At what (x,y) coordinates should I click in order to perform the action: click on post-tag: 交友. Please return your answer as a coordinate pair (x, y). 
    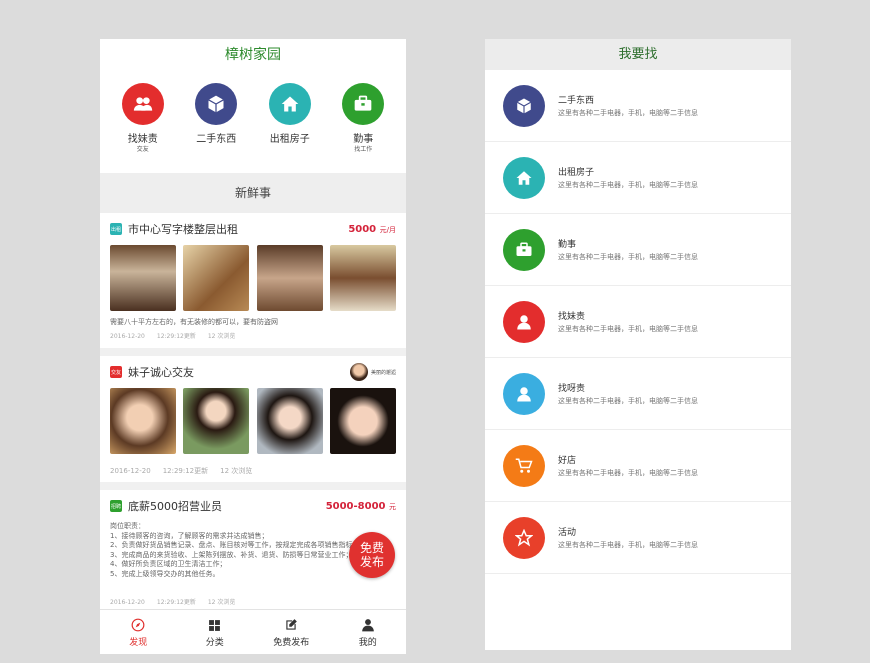
    Looking at the image, I should click on (116, 372).